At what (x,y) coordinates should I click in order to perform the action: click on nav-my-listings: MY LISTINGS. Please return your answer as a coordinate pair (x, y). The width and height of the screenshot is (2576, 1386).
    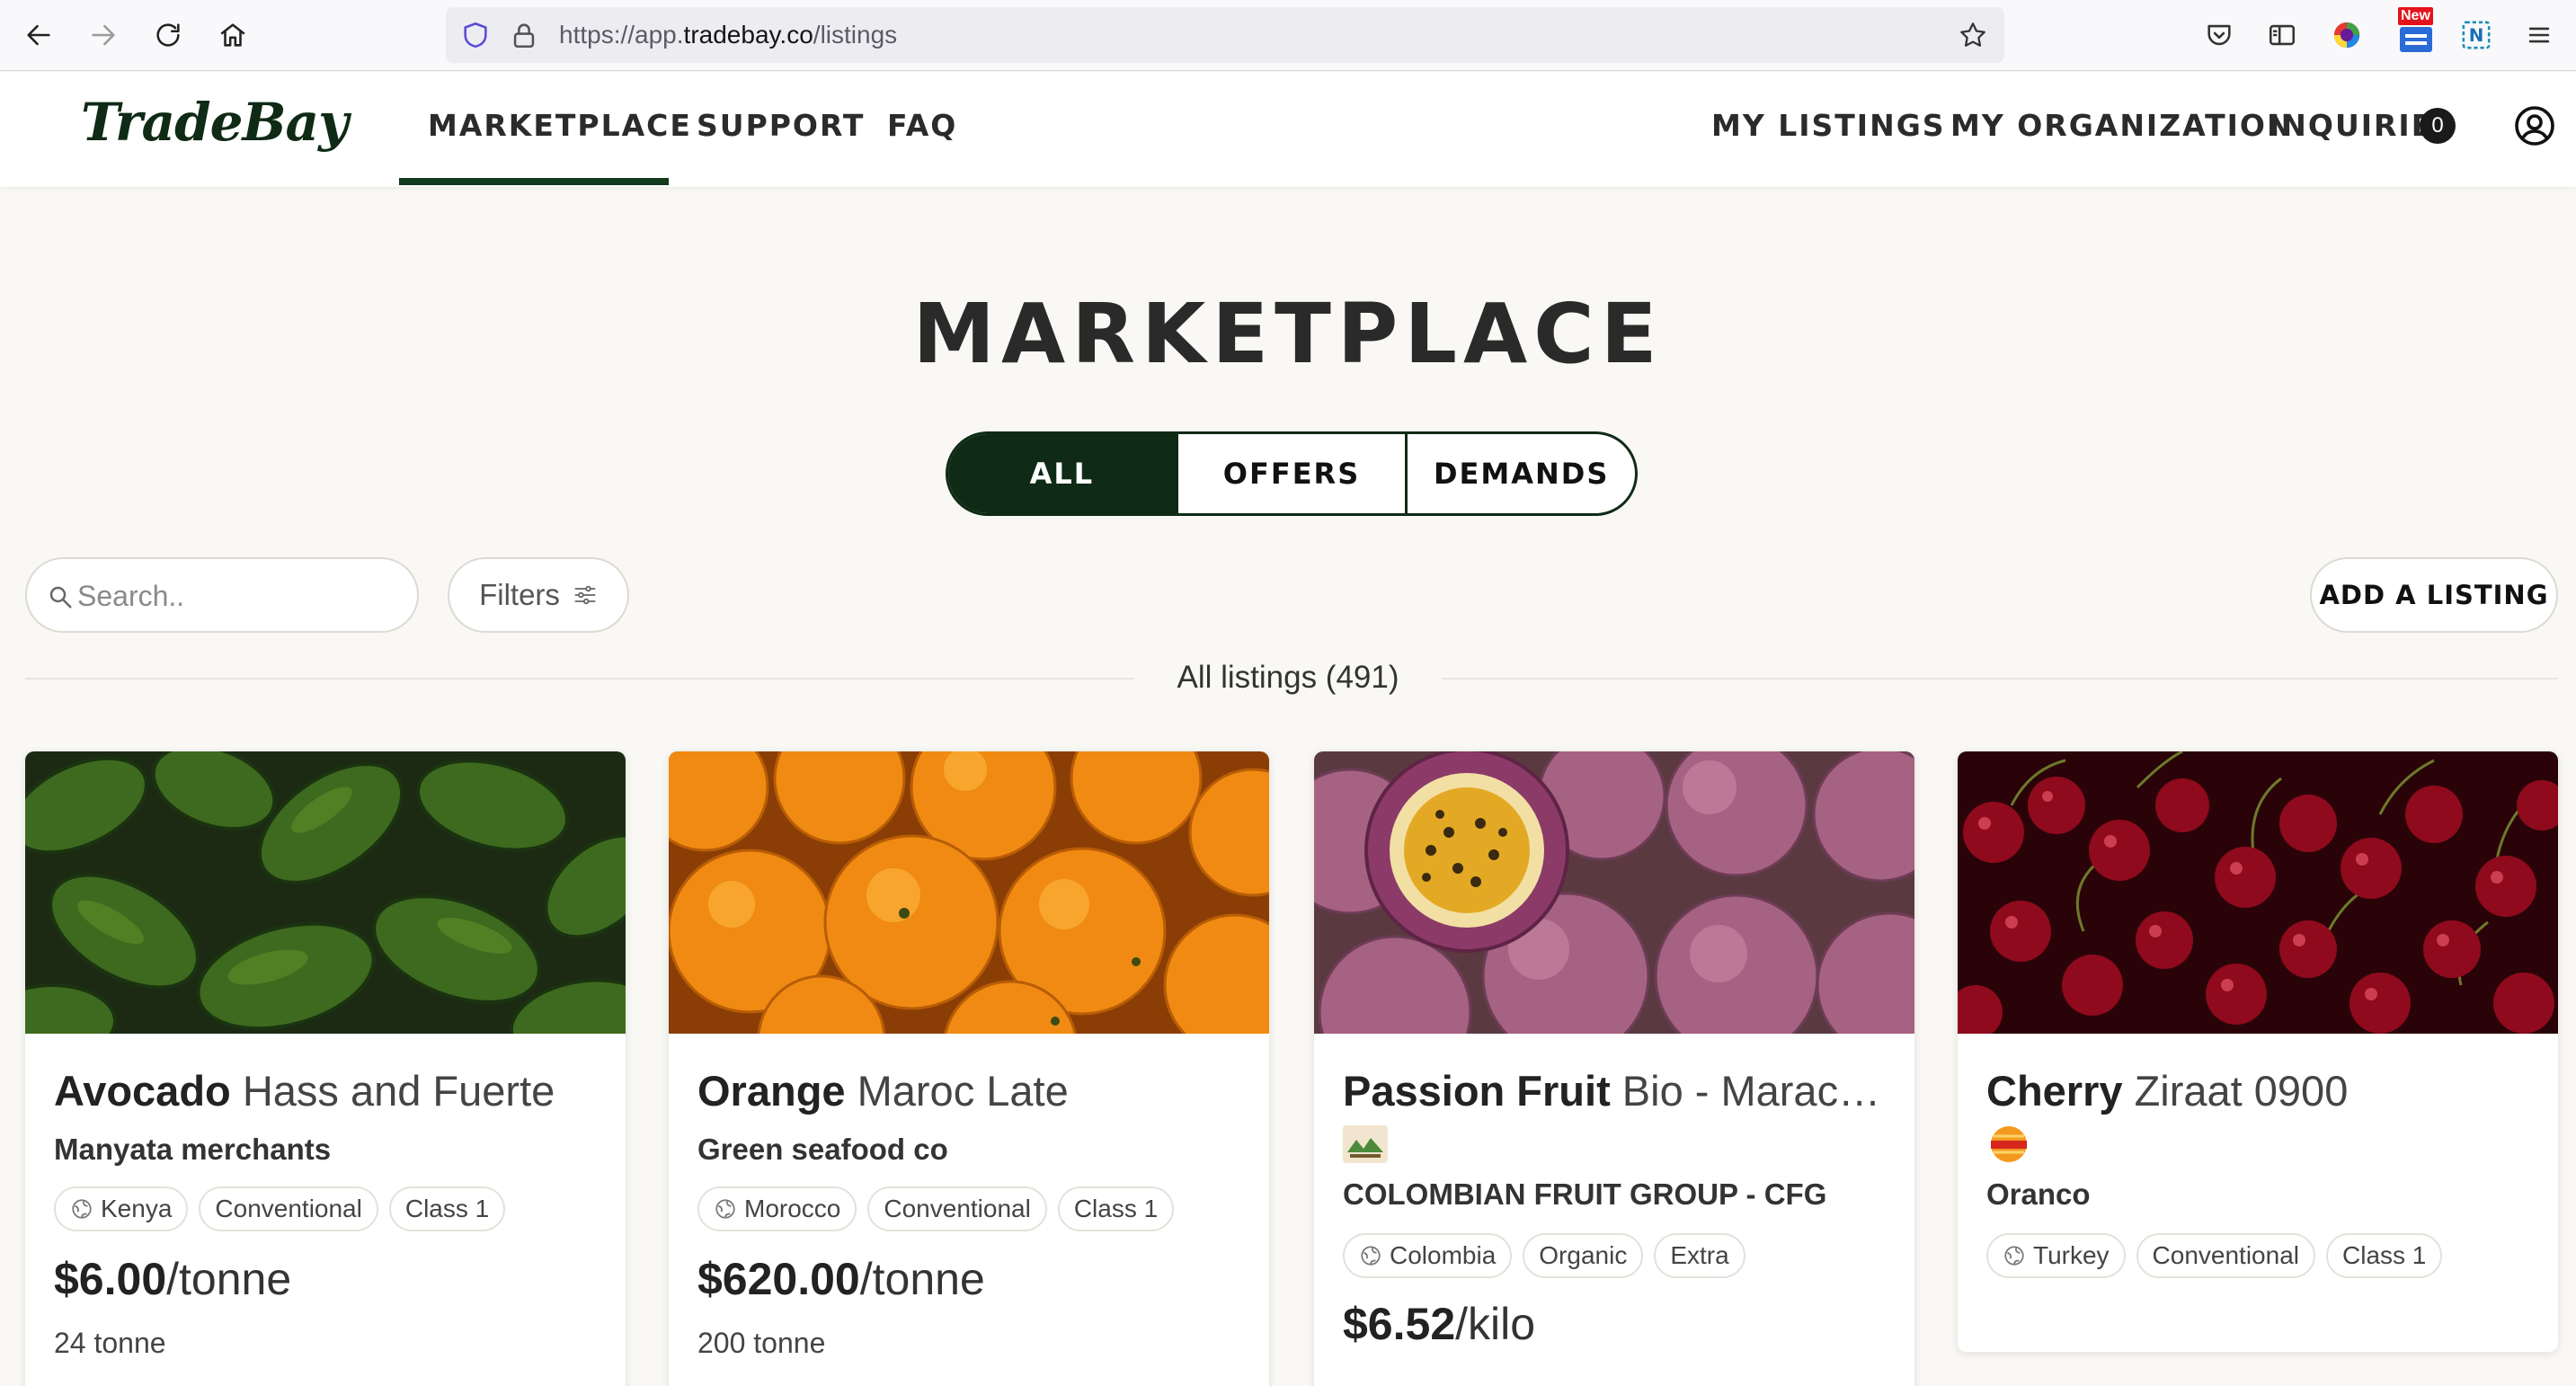
    Looking at the image, I should click on (1828, 126).